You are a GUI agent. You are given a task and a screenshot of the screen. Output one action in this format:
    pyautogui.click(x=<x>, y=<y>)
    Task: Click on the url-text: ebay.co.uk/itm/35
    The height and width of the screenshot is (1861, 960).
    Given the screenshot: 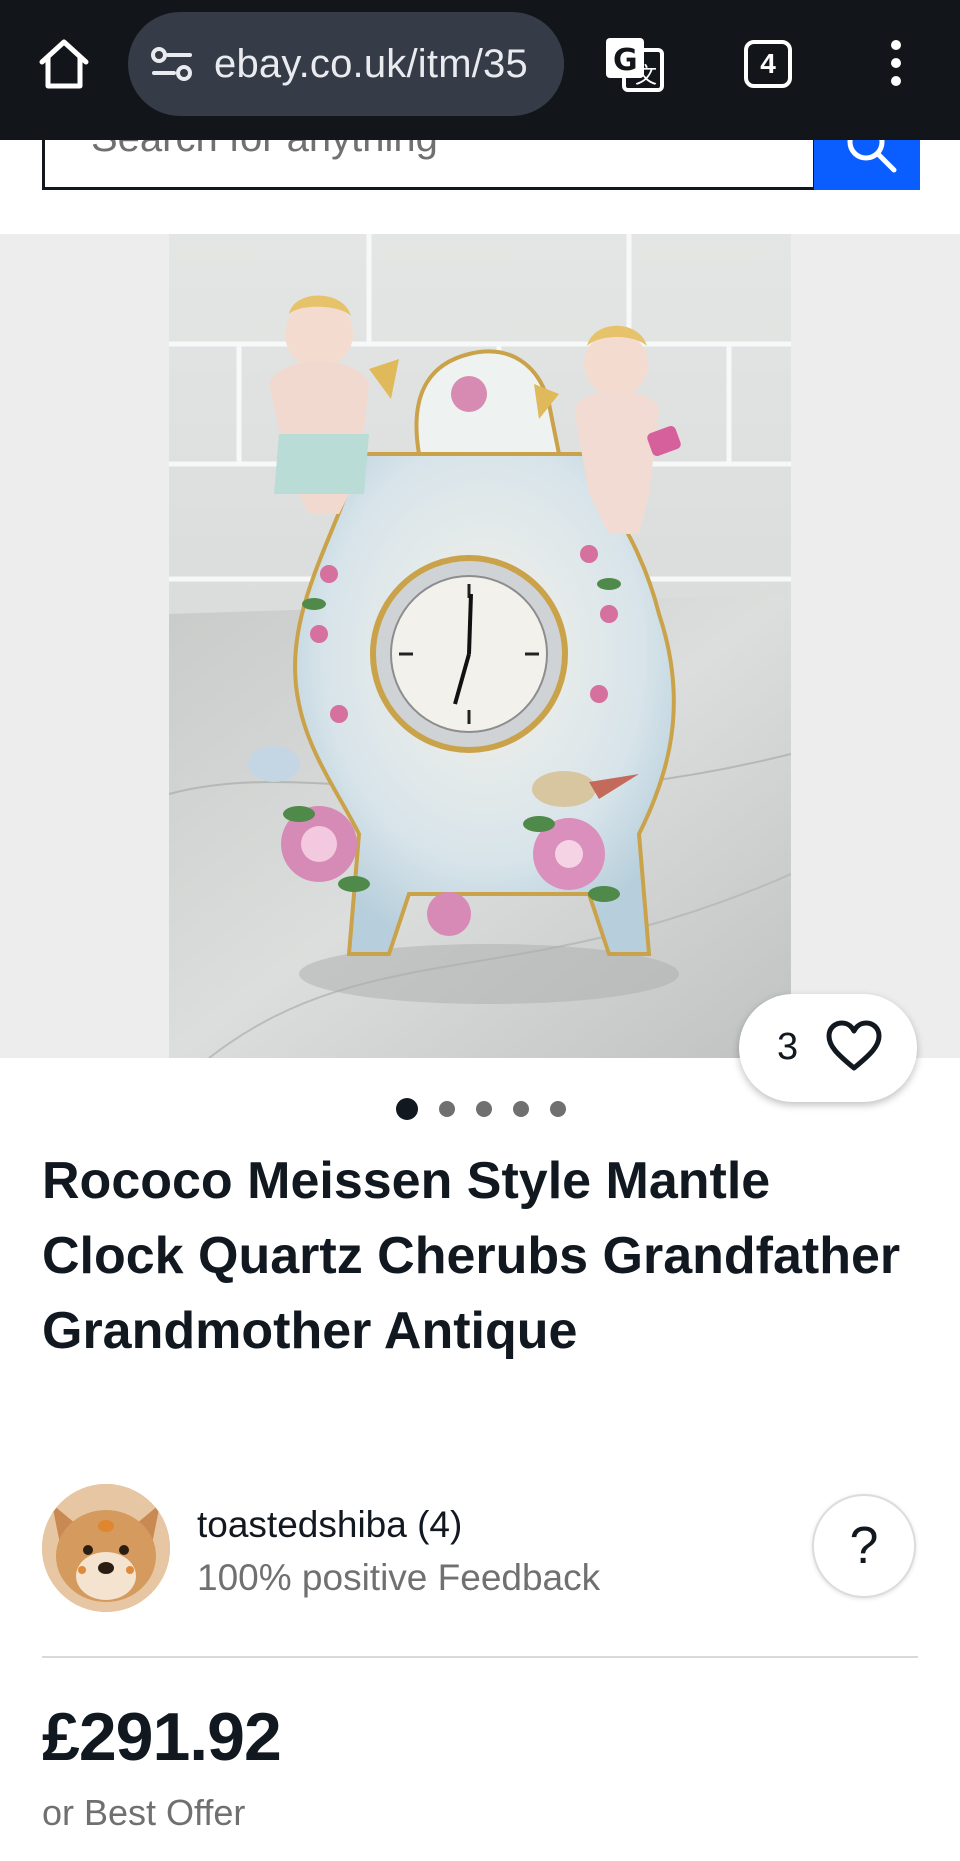 What is the action you would take?
    pyautogui.click(x=371, y=64)
    